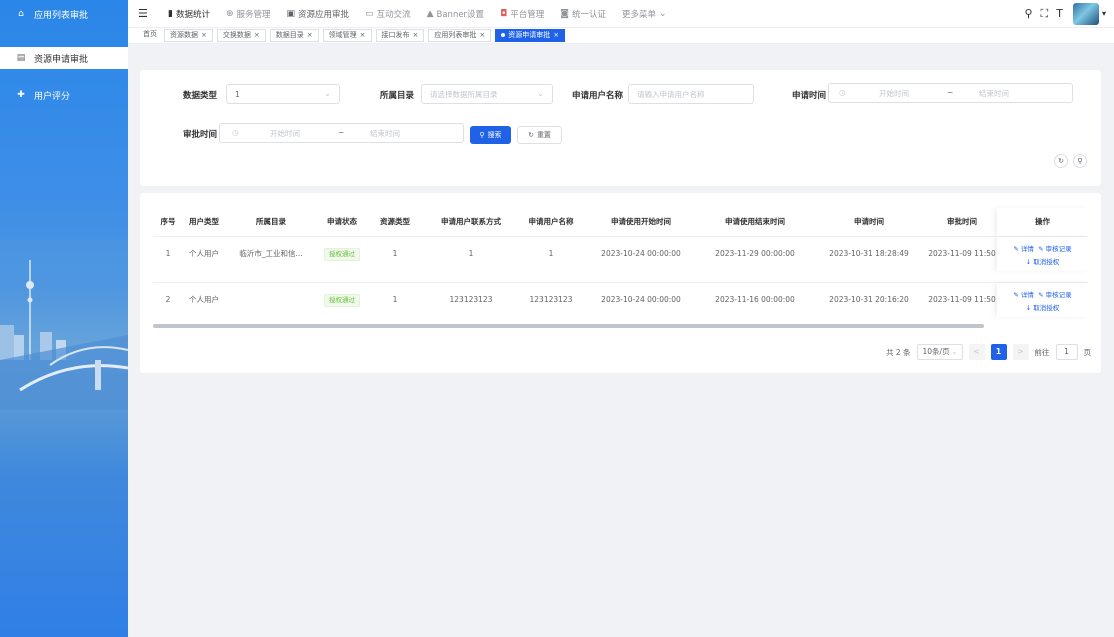 The image size is (1114, 637). I want to click on col-operation: 操作, so click(1042, 221).